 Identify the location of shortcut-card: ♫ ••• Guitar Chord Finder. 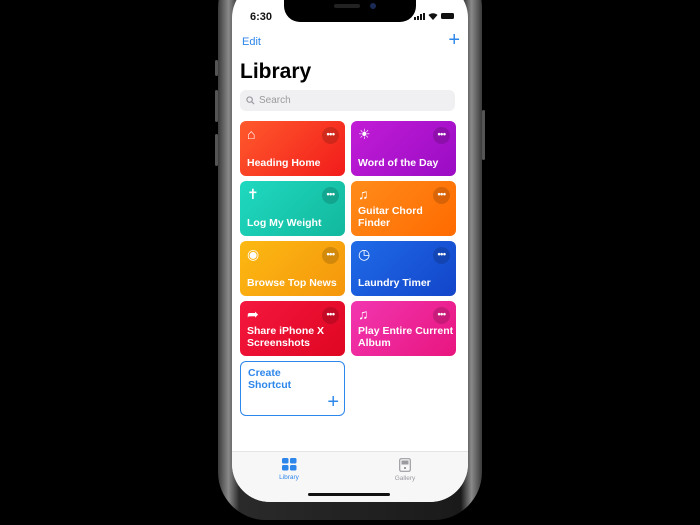
(403, 208).